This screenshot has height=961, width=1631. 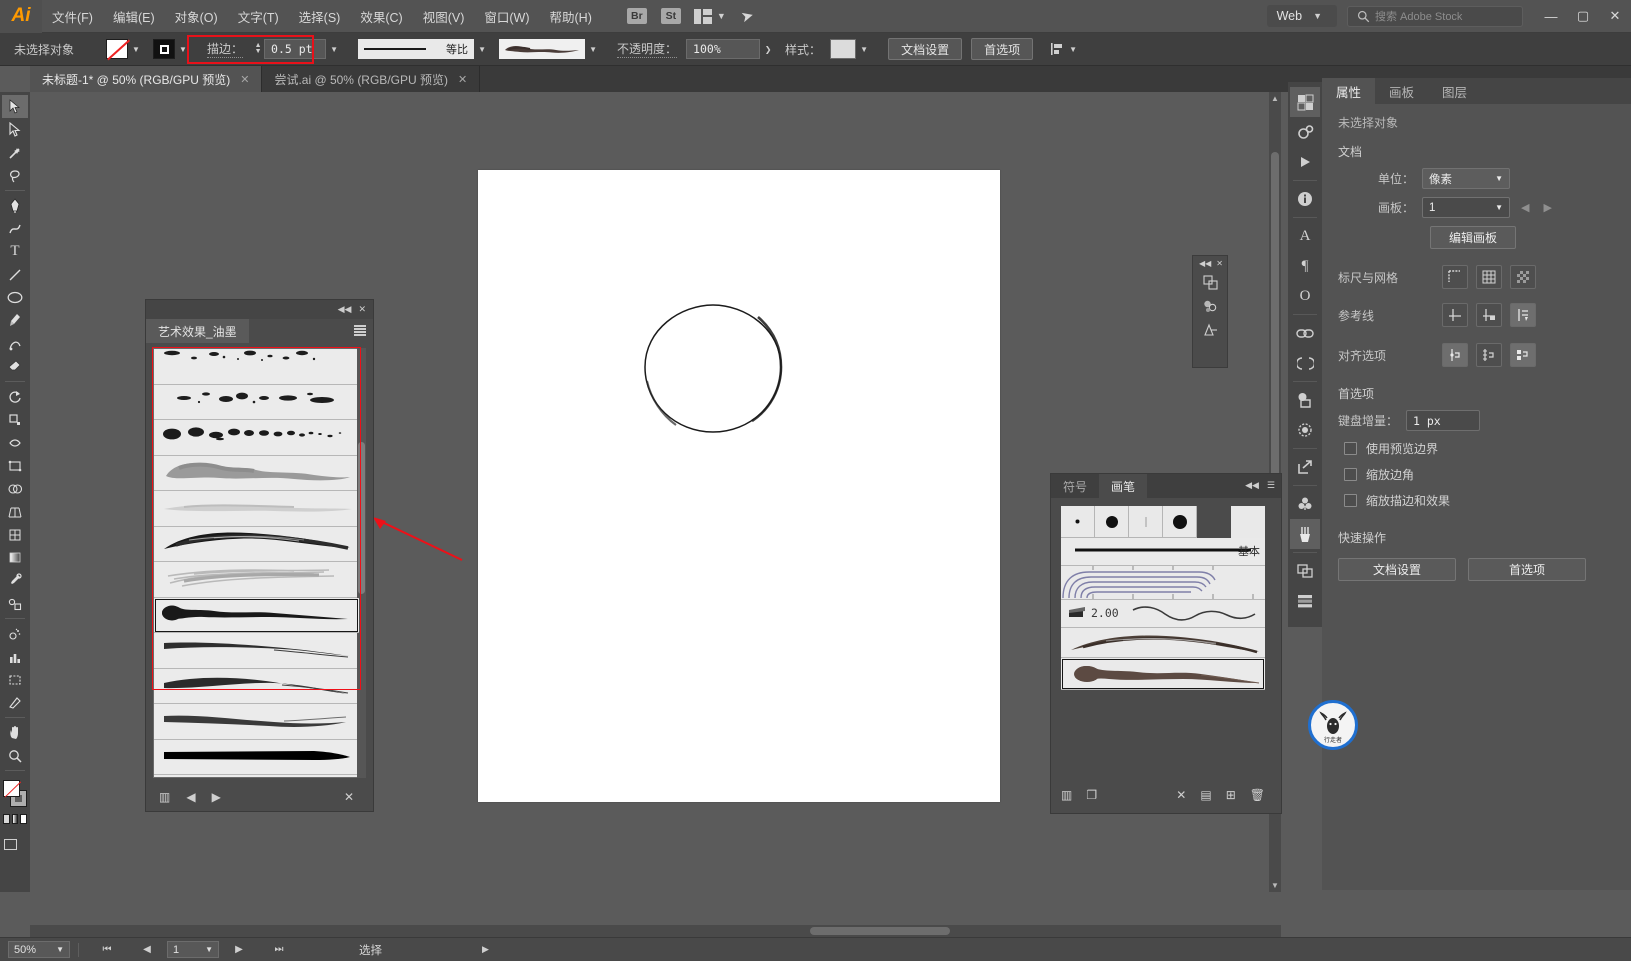 What do you see at coordinates (925, 49) in the screenshot?
I see `document-setup-button: 文档设置` at bounding box center [925, 49].